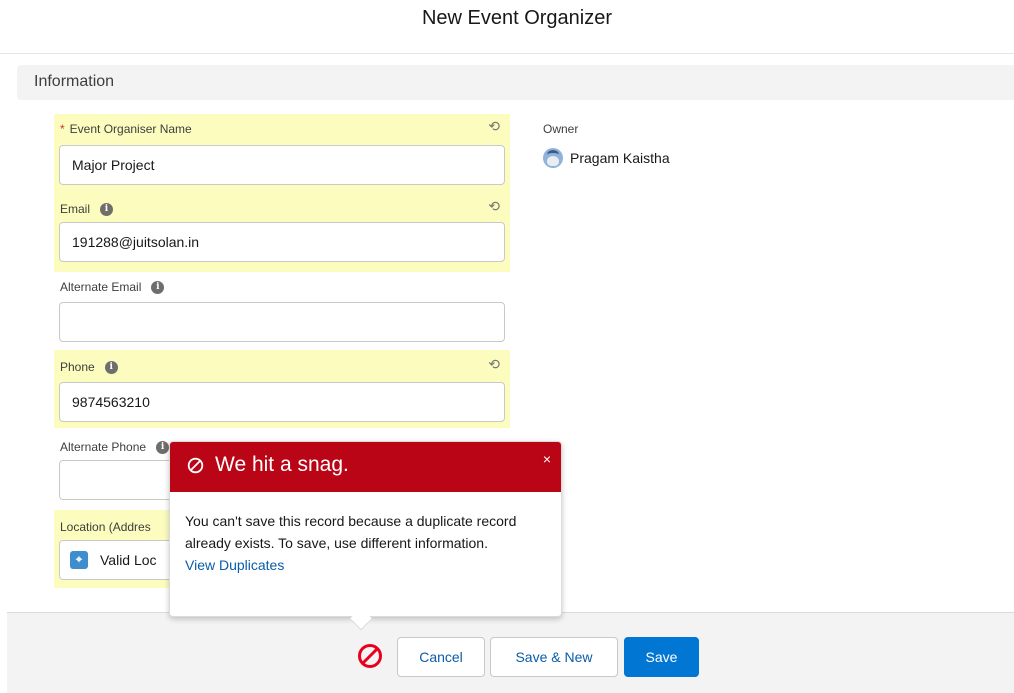  I want to click on cancel-button: Cancel, so click(441, 657).